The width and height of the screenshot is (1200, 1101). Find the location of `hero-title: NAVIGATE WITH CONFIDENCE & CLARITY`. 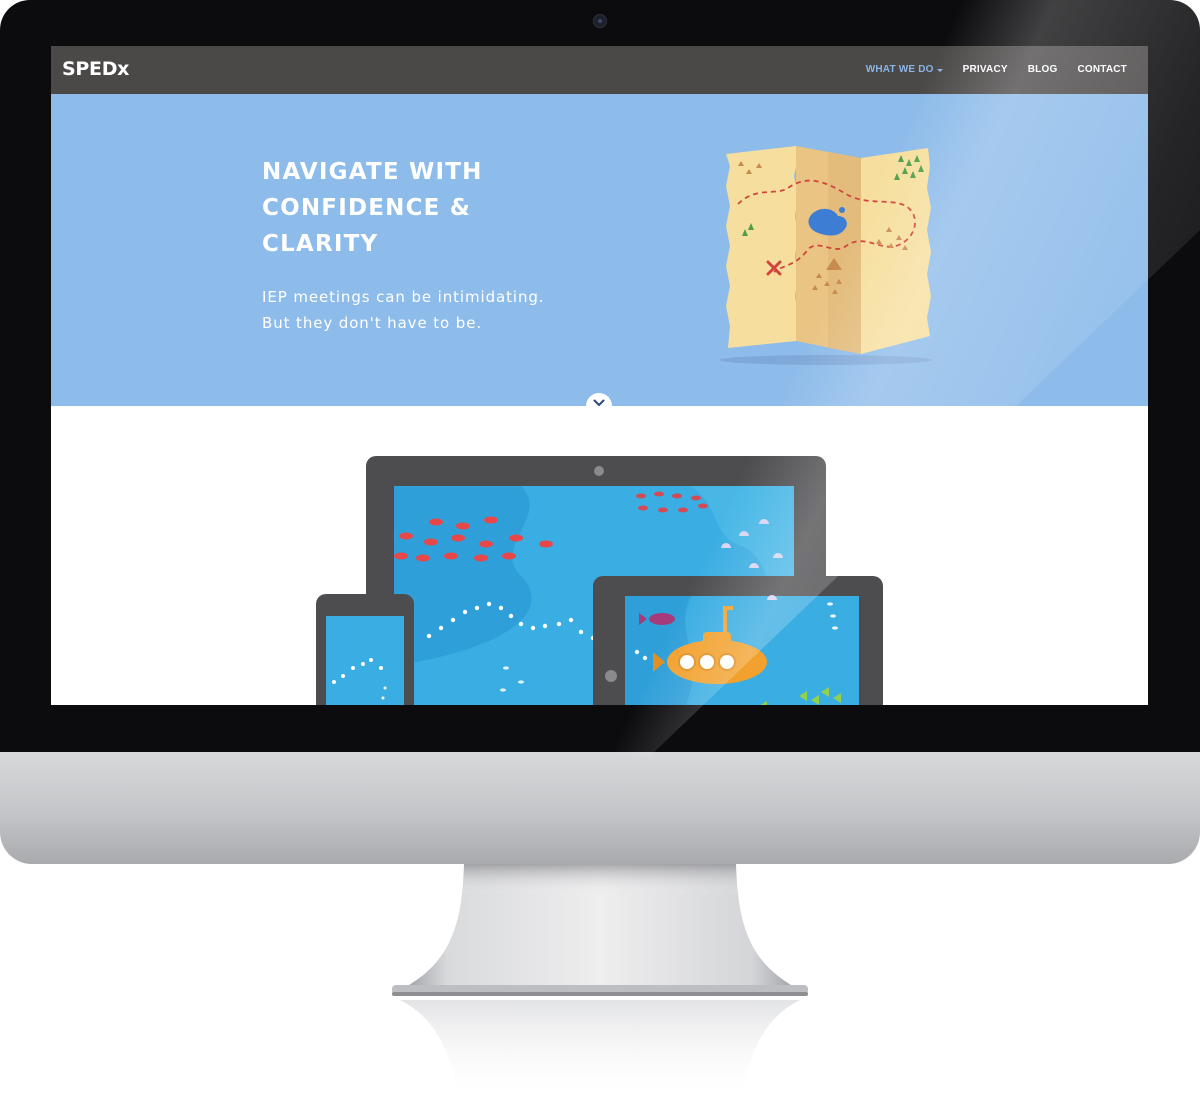

hero-title: NAVIGATE WITH CONFIDENCE & CLARITY is located at coordinates (372, 208).